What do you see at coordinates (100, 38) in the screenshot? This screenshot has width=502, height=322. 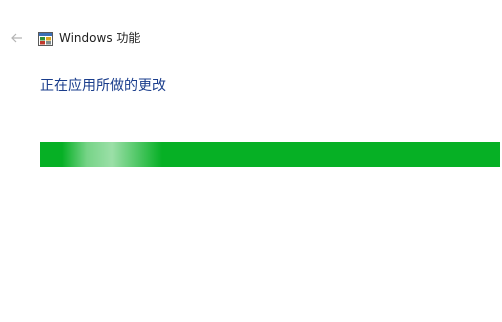 I see `window-title: Windows 功能` at bounding box center [100, 38].